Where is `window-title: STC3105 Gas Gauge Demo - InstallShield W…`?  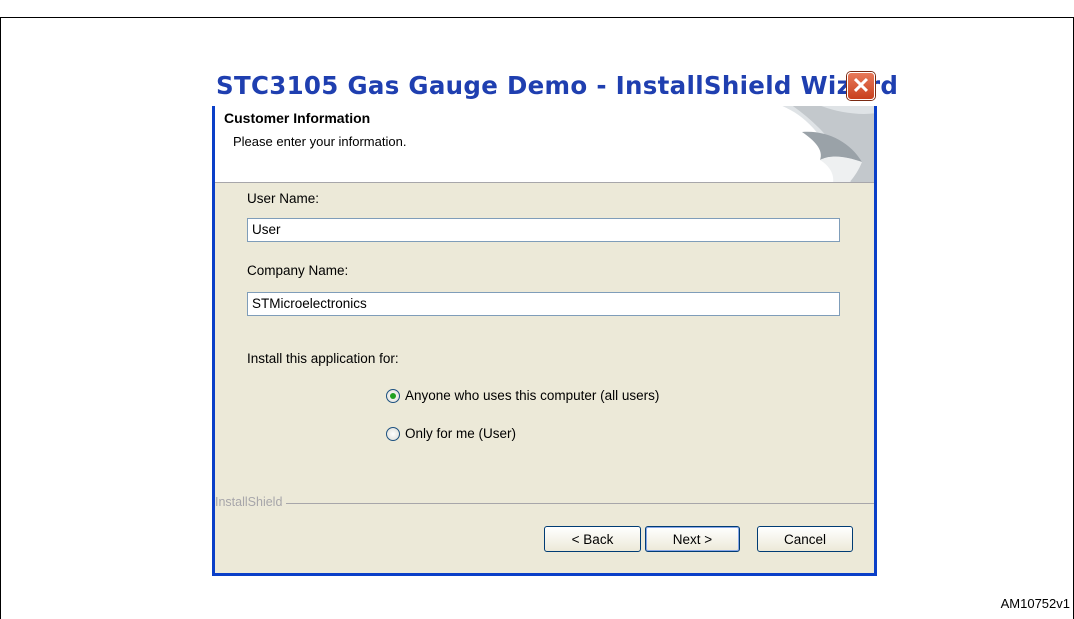
window-title: STC3105 Gas Gauge Demo - InstallShield W… is located at coordinates (557, 85).